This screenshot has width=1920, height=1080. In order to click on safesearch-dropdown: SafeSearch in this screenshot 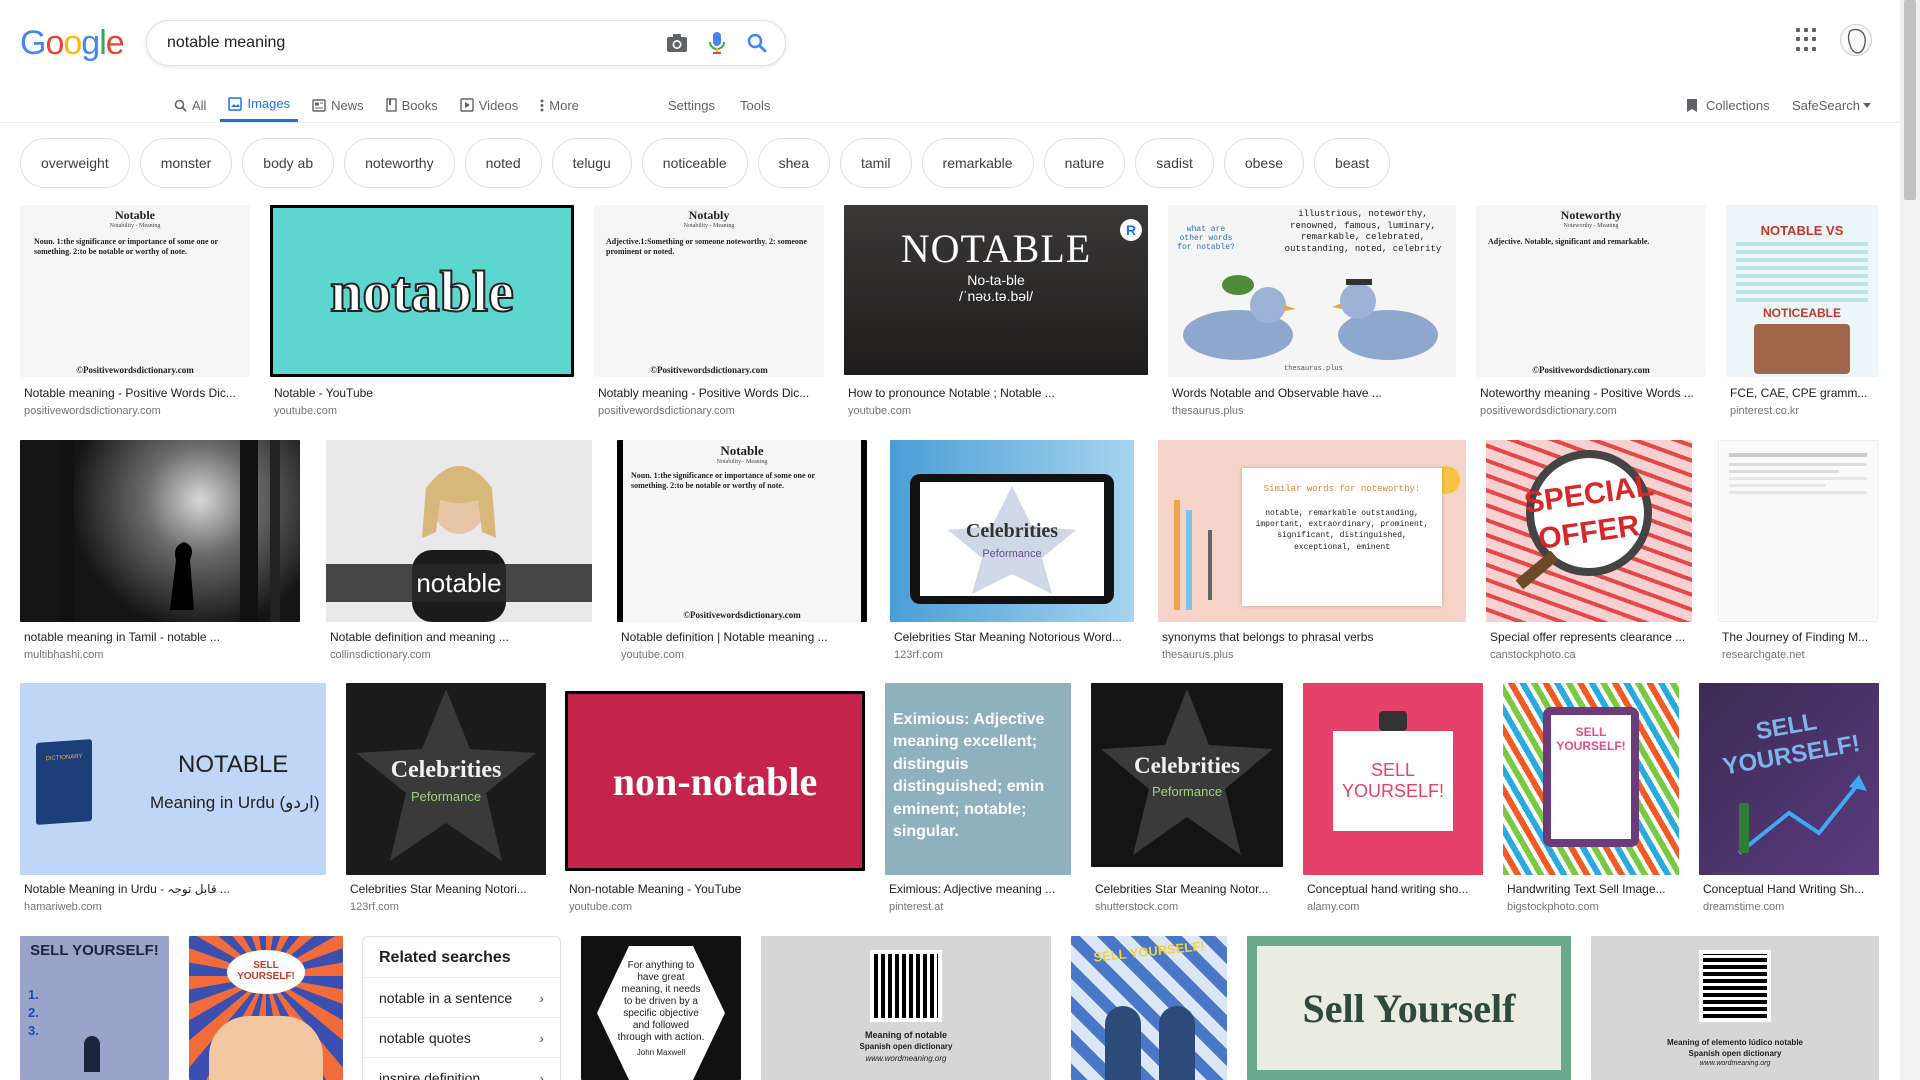, I will do `click(1831, 105)`.